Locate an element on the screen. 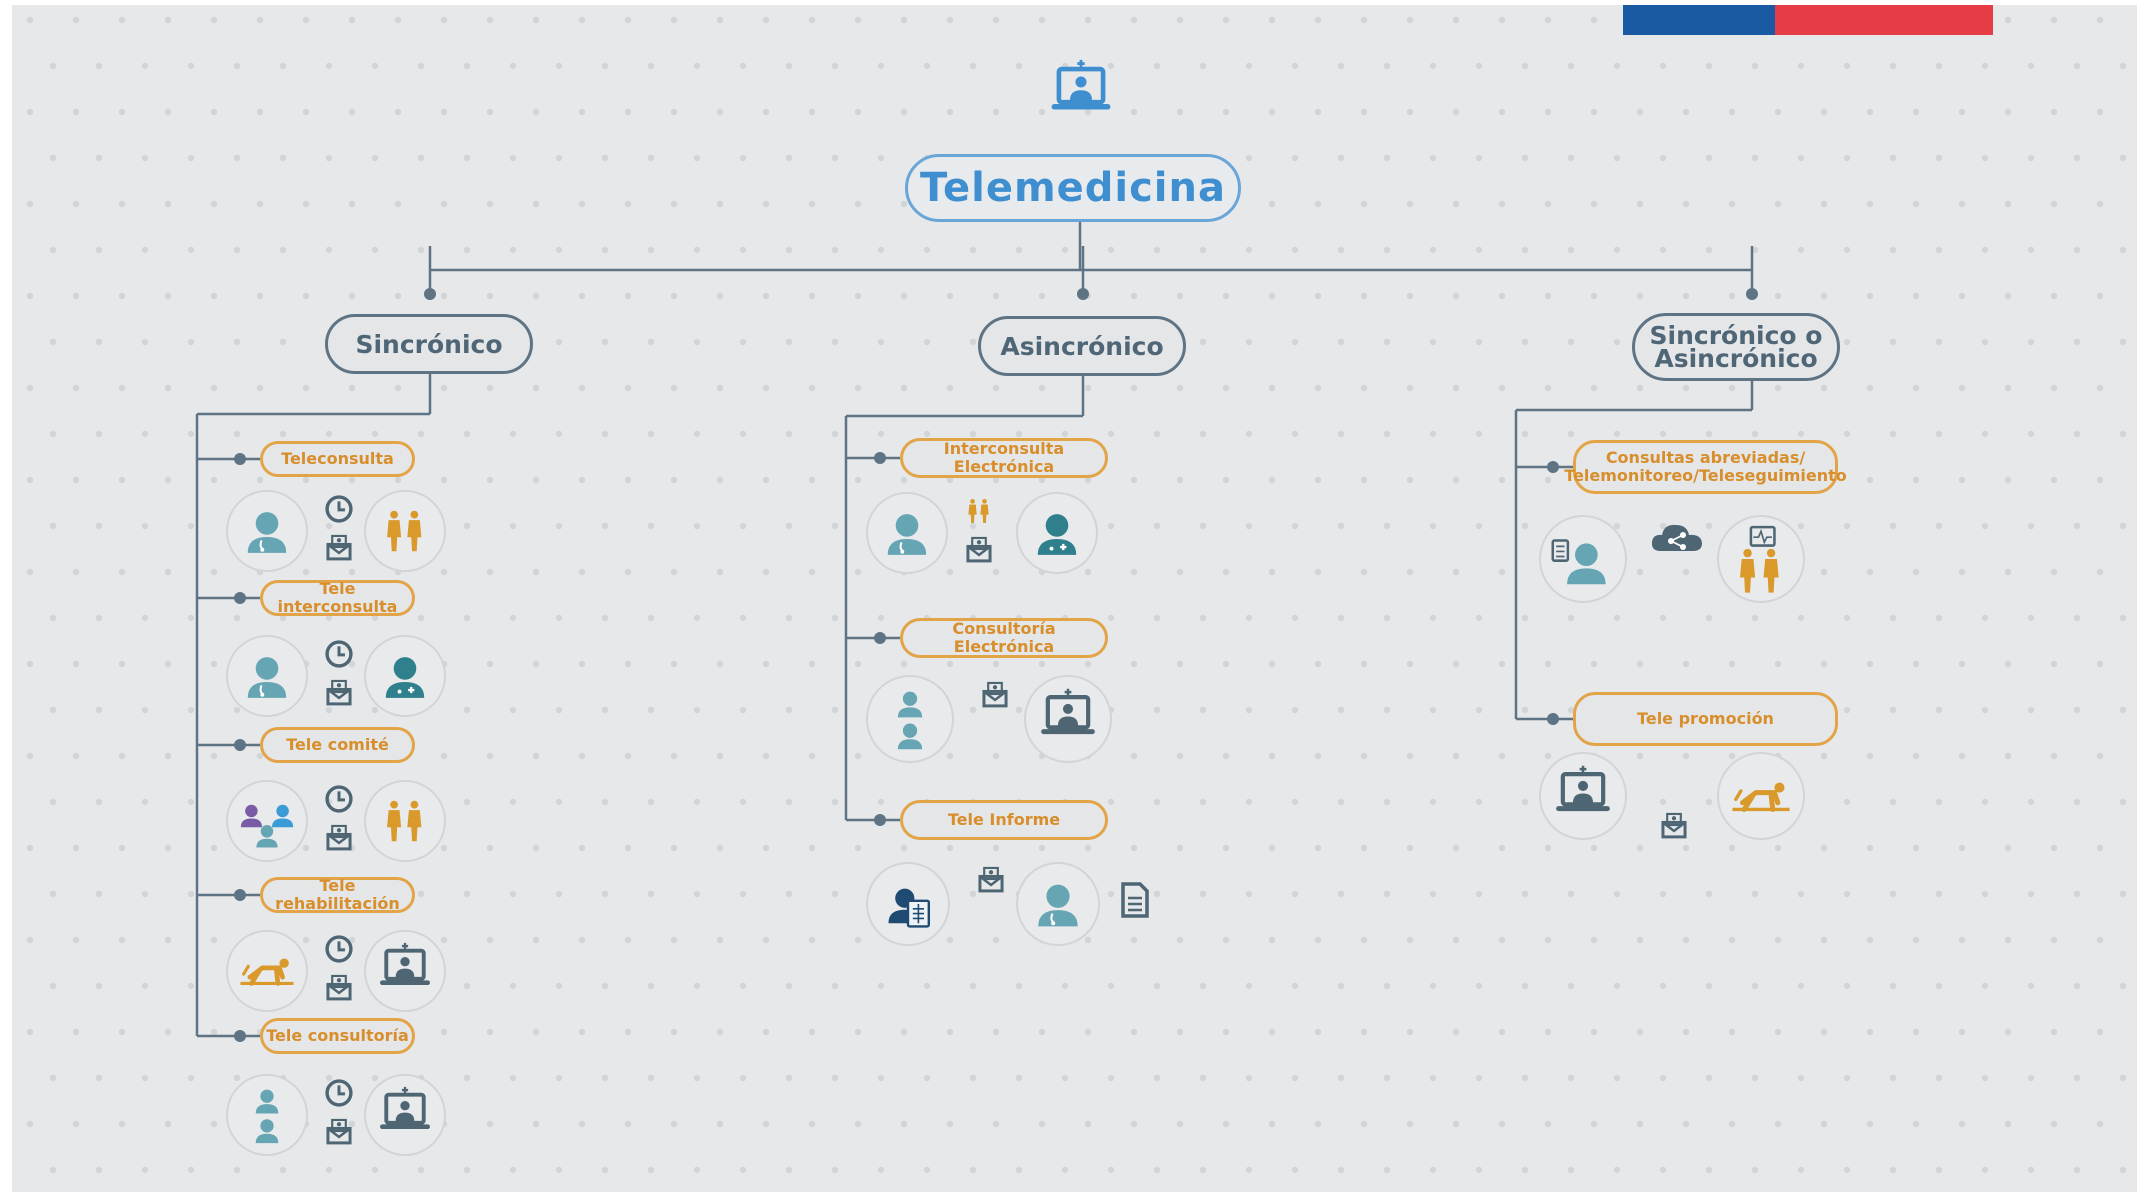 The height and width of the screenshot is (1192, 2147). item-pill: Consultoría Electrónica is located at coordinates (1004, 638).